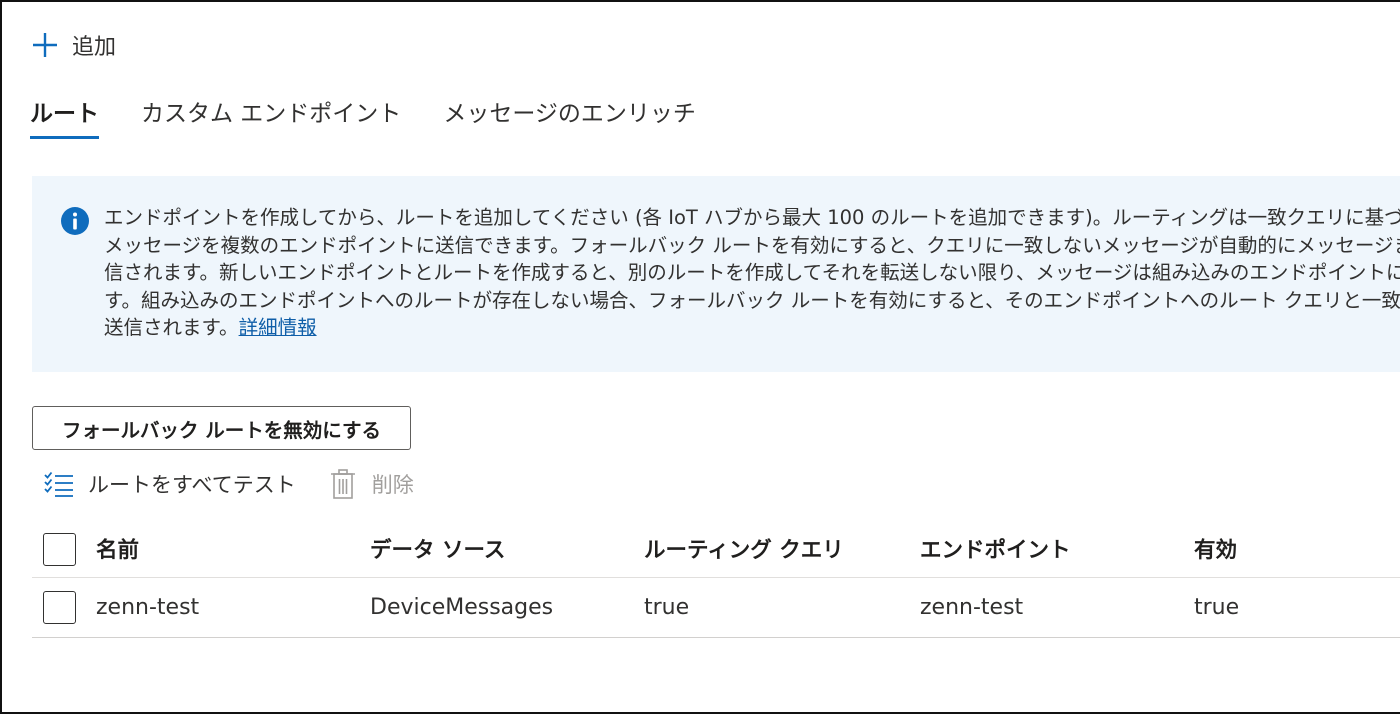 This screenshot has width=1400, height=714. I want to click on banner-line-last: 送信されます。詳細情報, so click(752, 328).